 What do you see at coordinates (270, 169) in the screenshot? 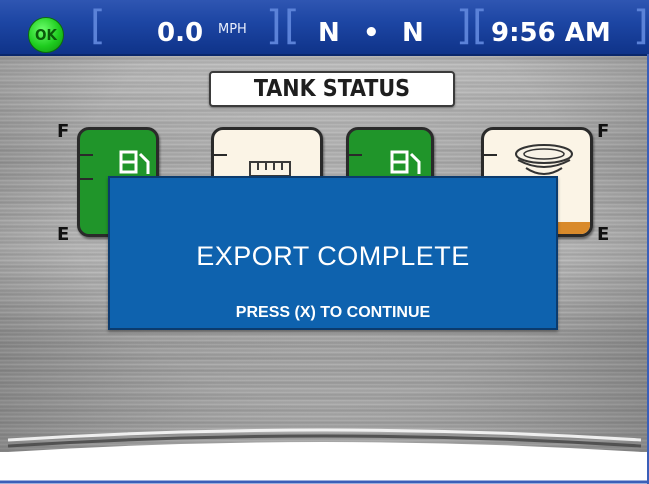
I see `tank-grid-icon` at bounding box center [270, 169].